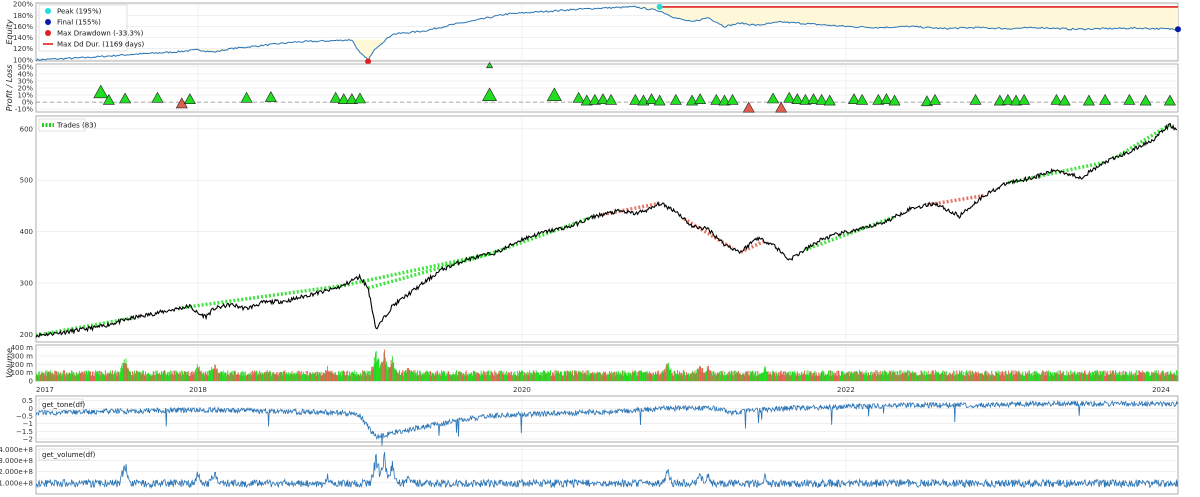 Image resolution: width=1200 pixels, height=497 pixels. Describe the element at coordinates (522, 390) in the screenshot. I see `x-tick-label: 2020` at that location.